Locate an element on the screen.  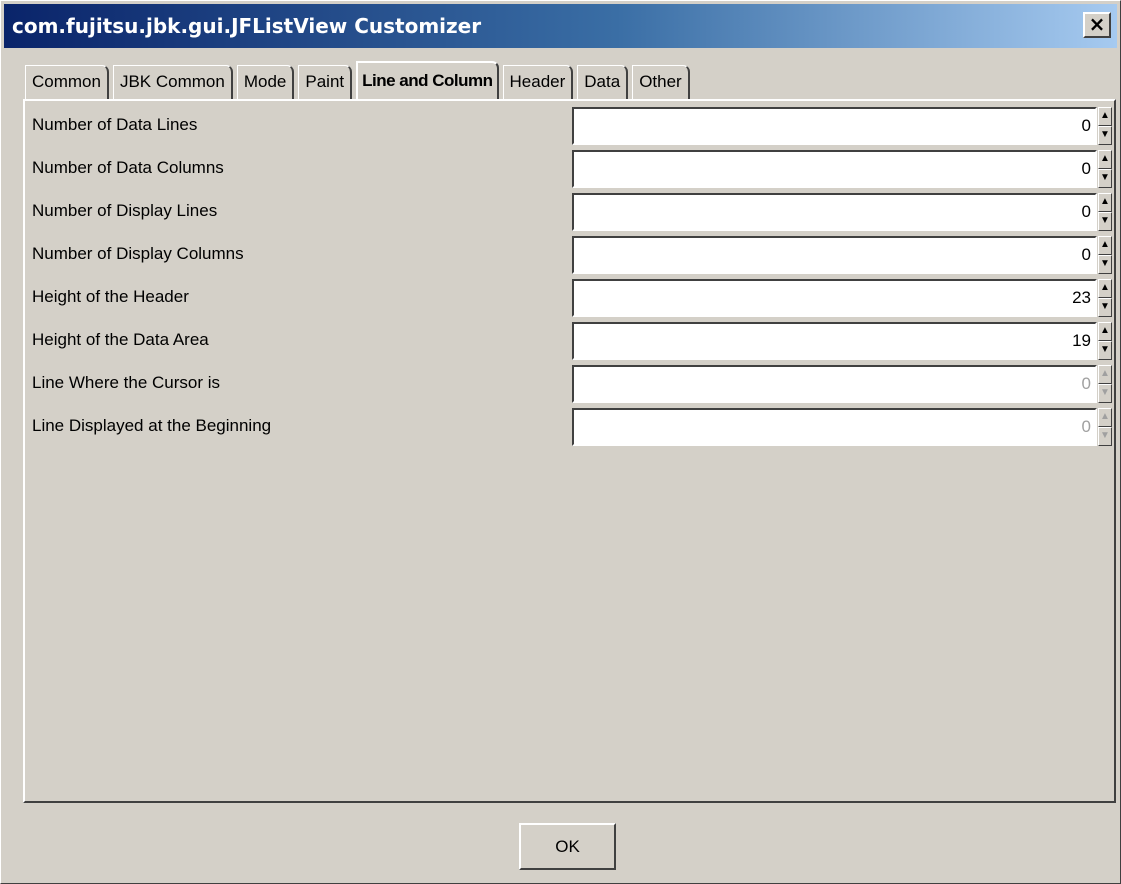
tab-other: Other is located at coordinates (661, 82).